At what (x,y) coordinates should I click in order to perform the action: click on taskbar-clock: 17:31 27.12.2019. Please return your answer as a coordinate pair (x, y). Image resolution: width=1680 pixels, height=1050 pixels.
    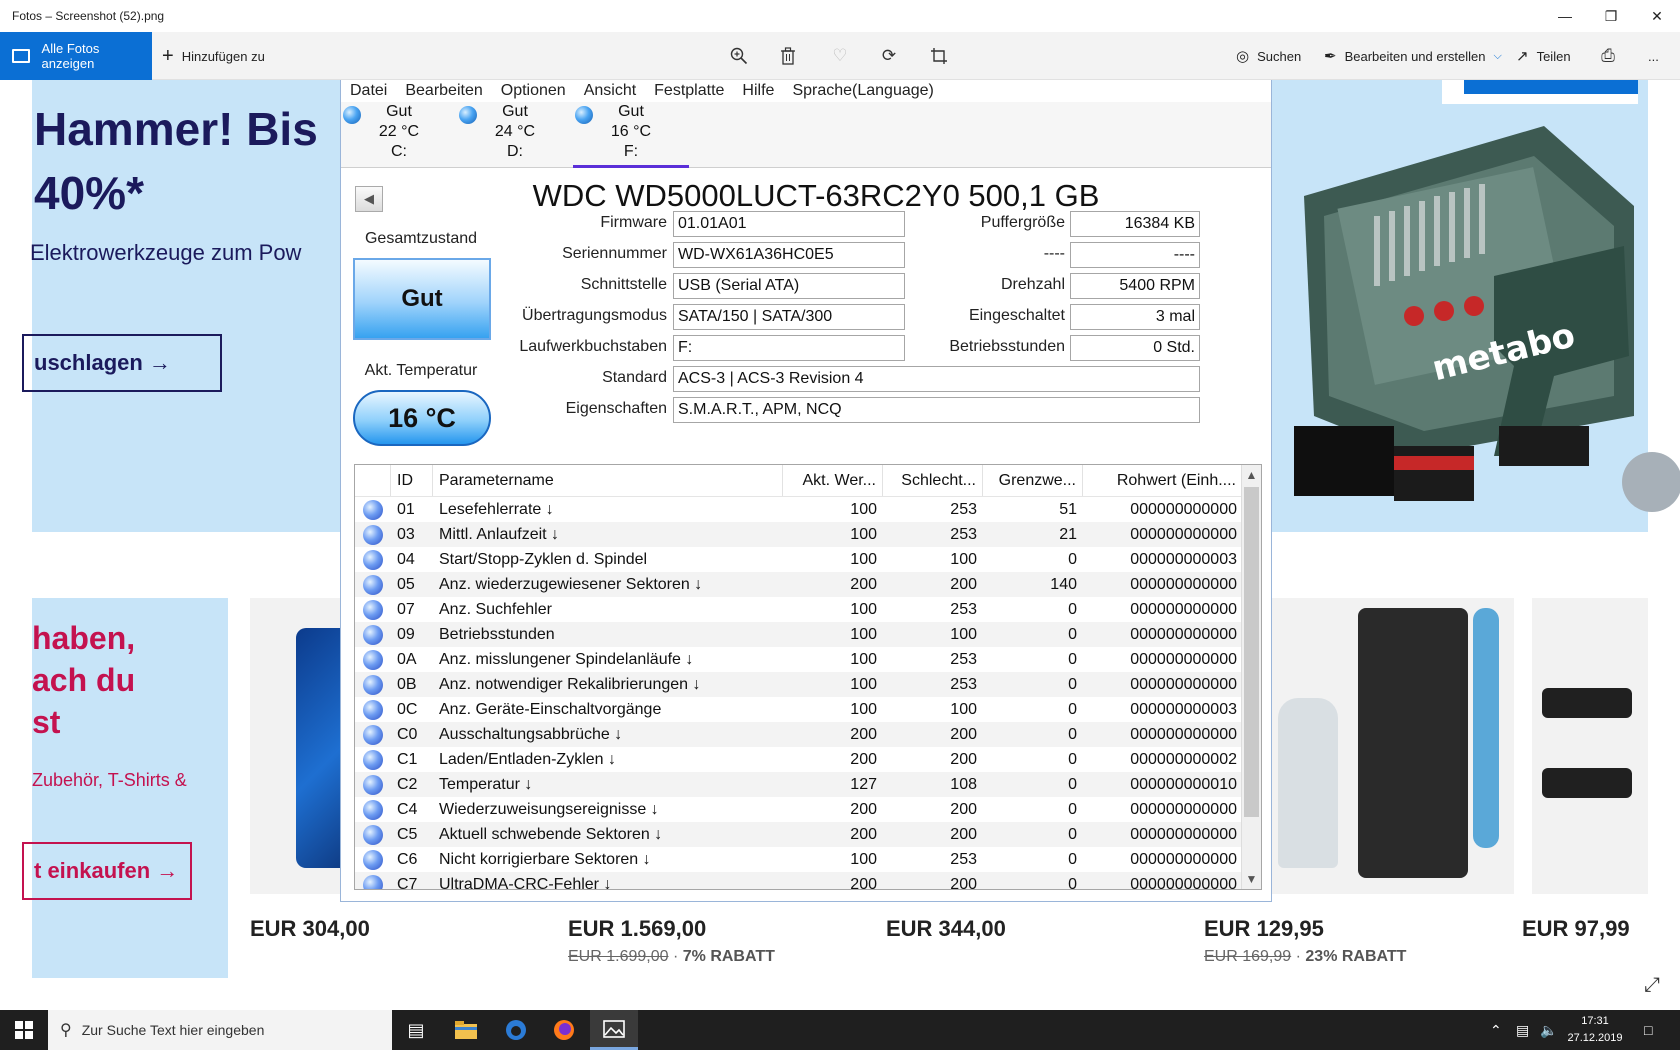
    Looking at the image, I should click on (1595, 1030).